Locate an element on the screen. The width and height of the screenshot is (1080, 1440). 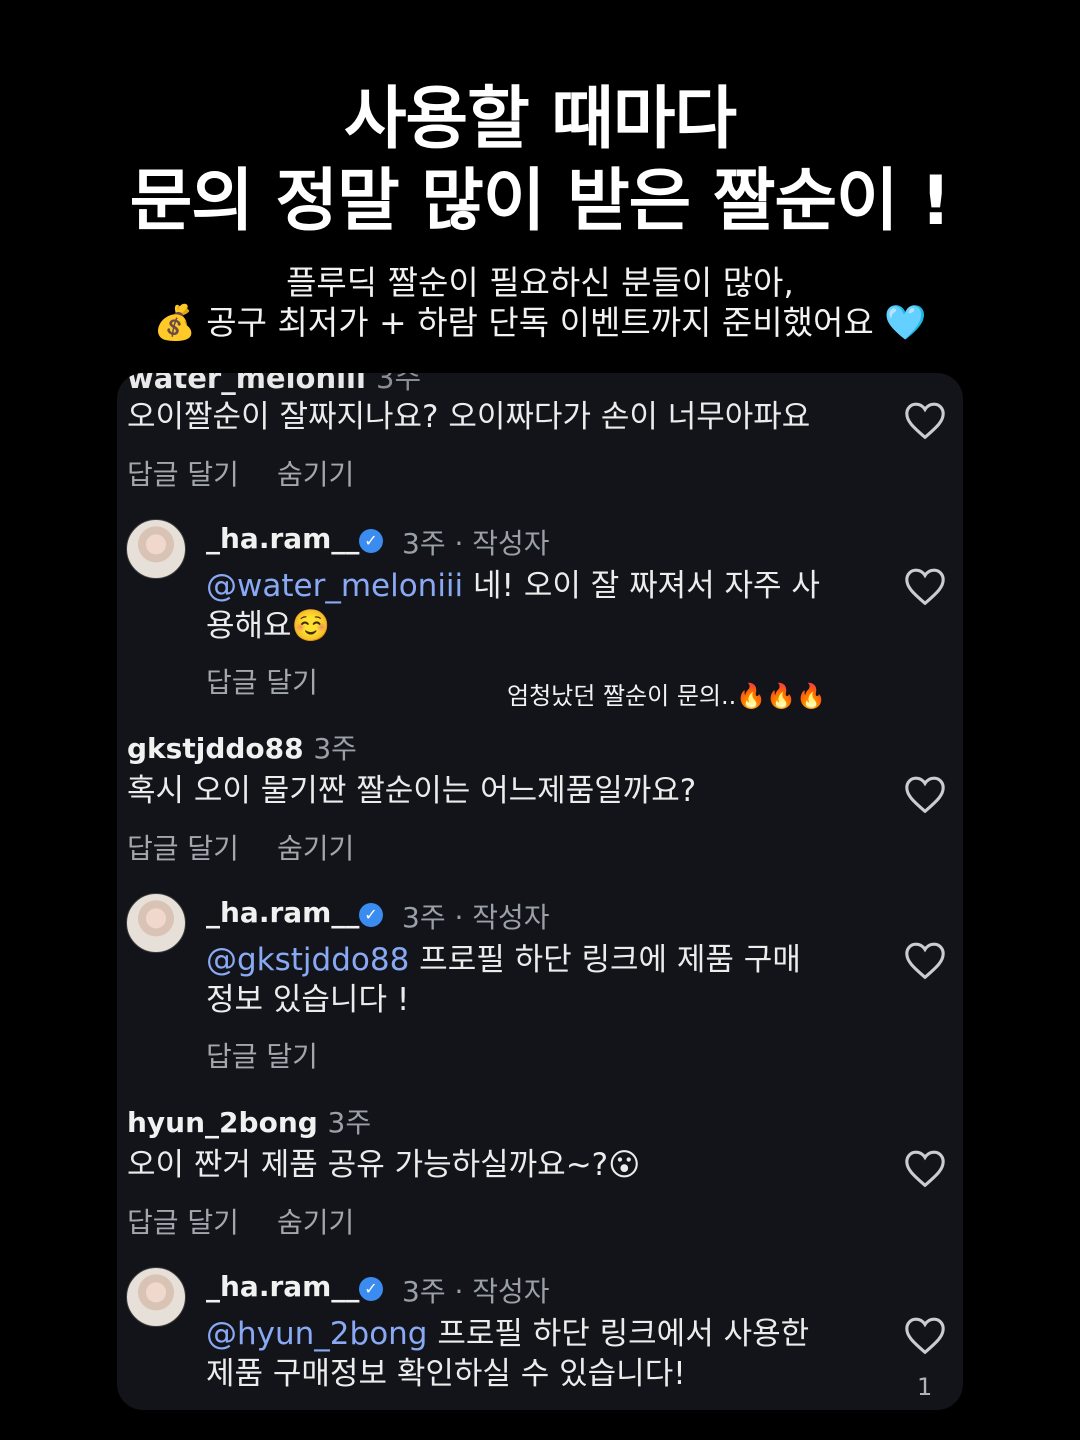
comment-username-cut: water_meloniii 3주 is located at coordinates (274, 385).